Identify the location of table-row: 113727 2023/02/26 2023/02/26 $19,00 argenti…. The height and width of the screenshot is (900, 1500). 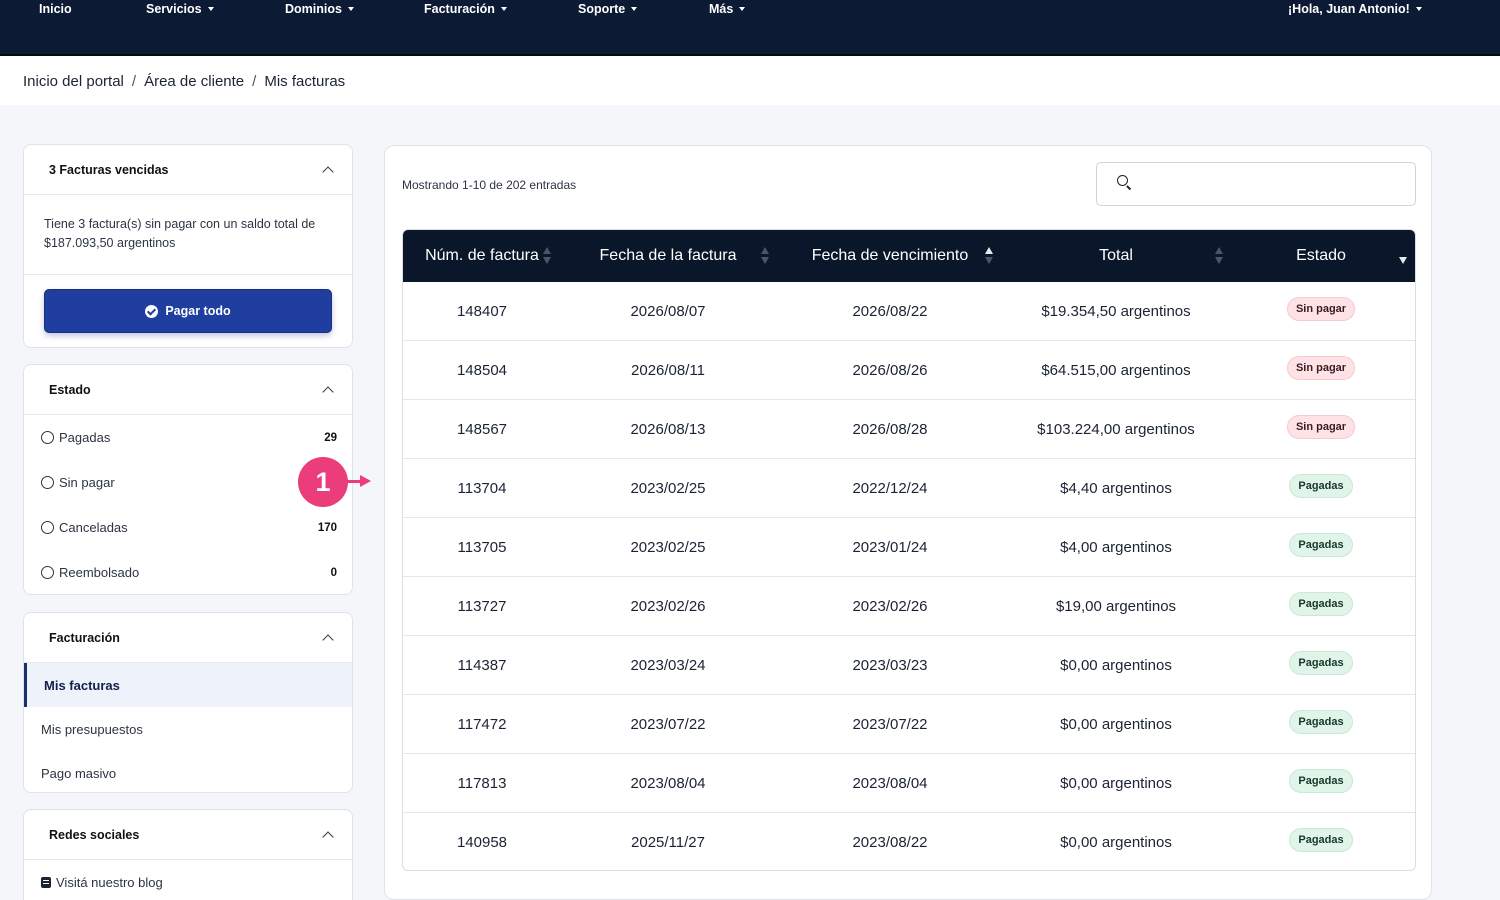
(909, 606).